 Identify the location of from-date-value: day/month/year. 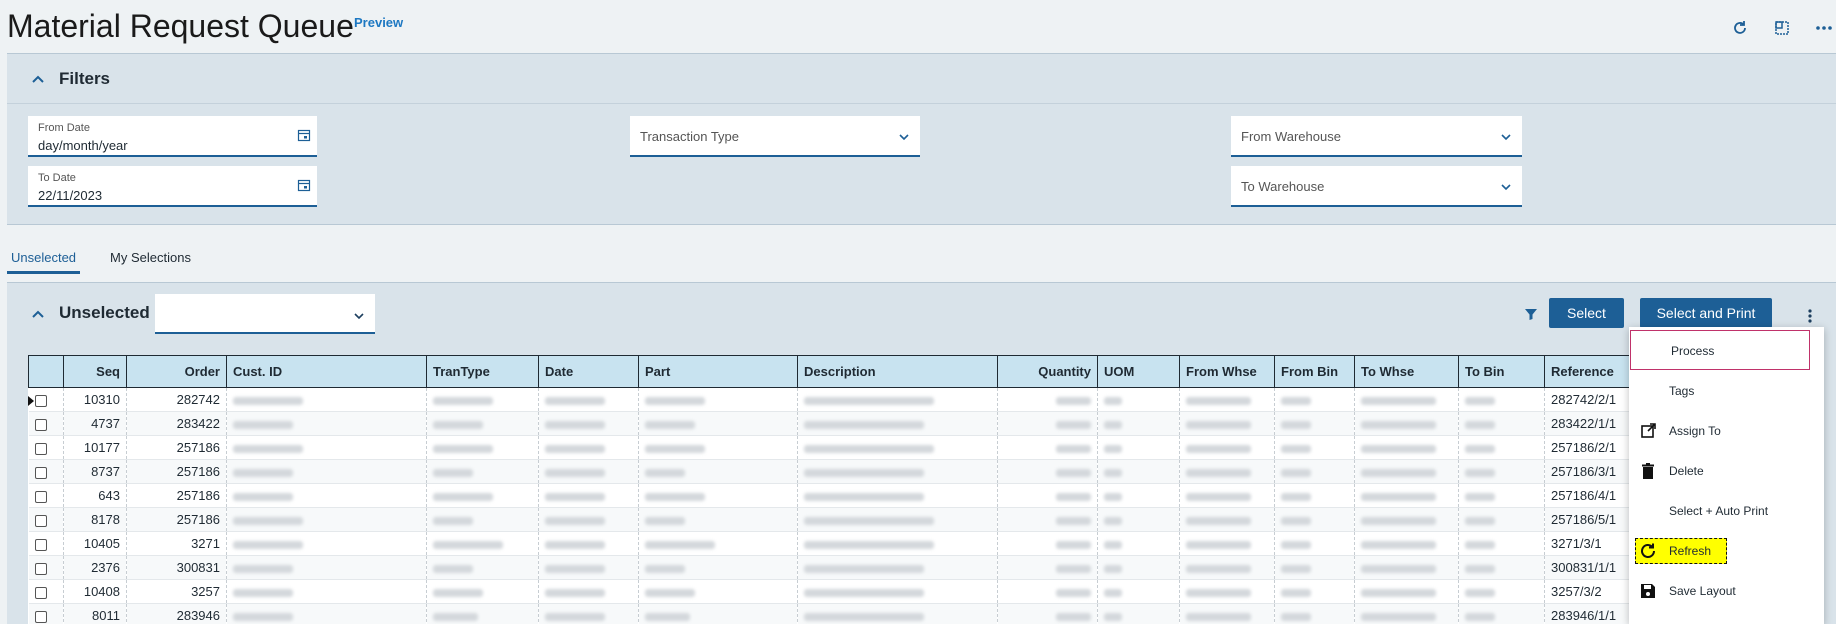
(83, 145).